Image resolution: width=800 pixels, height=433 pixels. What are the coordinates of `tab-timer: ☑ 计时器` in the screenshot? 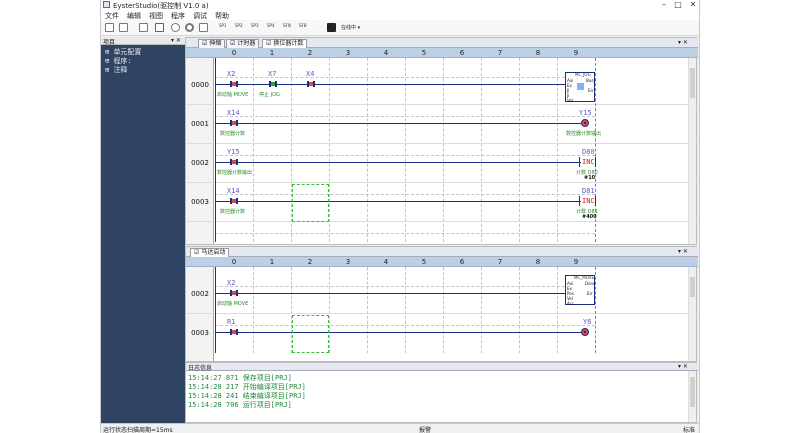 It's located at (243, 43).